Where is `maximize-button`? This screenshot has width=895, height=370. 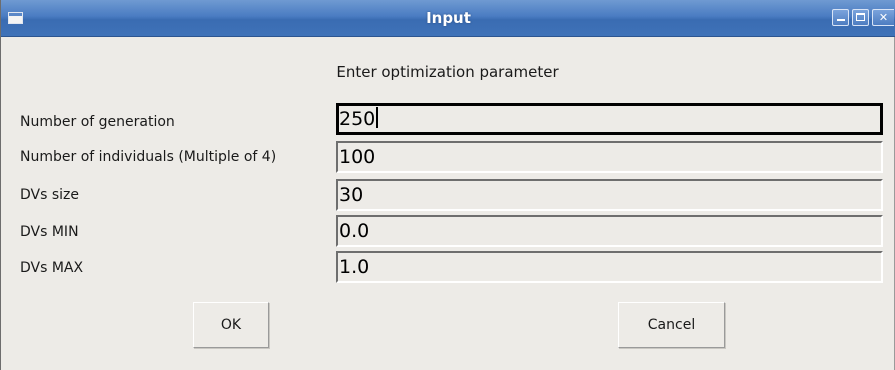 maximize-button is located at coordinates (860, 17).